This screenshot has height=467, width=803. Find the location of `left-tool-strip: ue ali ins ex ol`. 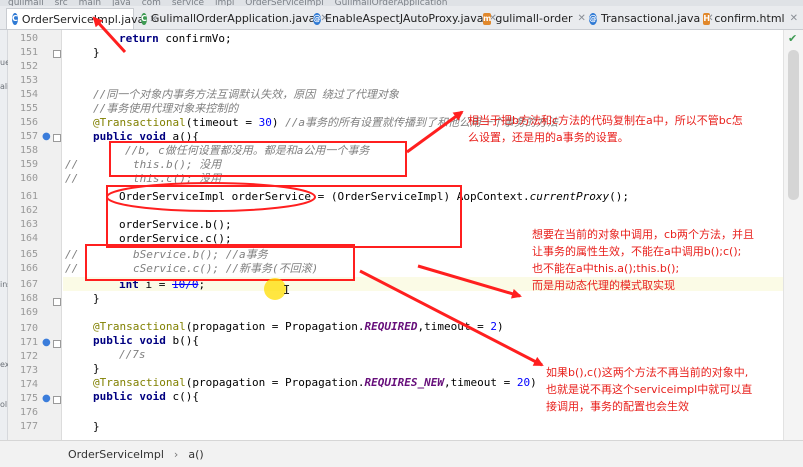

left-tool-strip: ue ali ins ex ol is located at coordinates (5, 248).